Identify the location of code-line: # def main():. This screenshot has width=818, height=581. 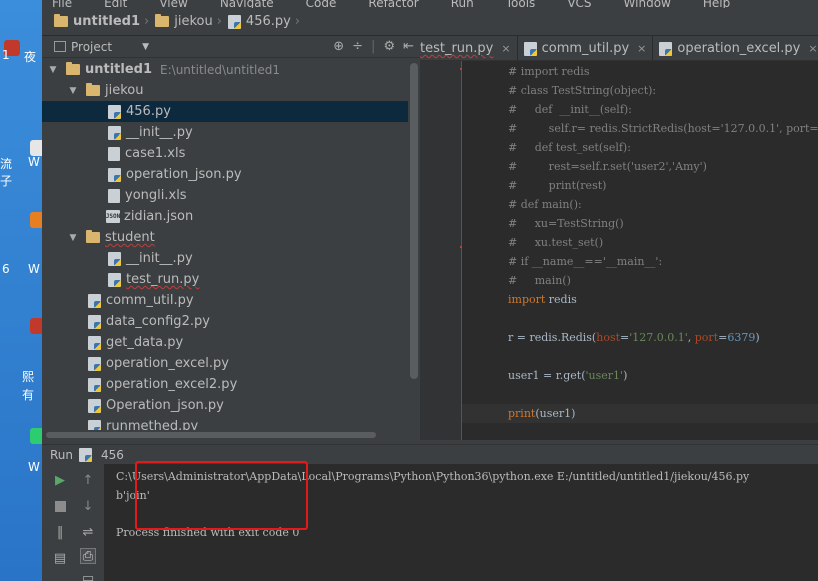
(640, 204).